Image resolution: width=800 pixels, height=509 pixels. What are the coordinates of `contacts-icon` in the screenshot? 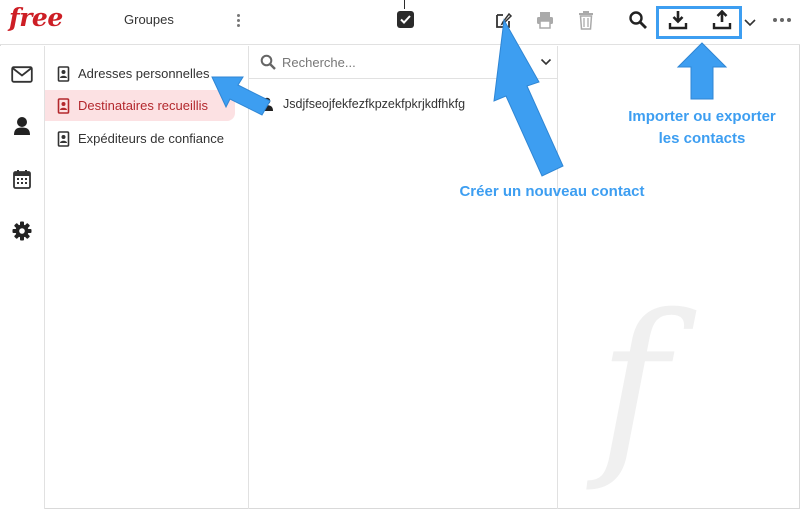 It's located at (22, 126).